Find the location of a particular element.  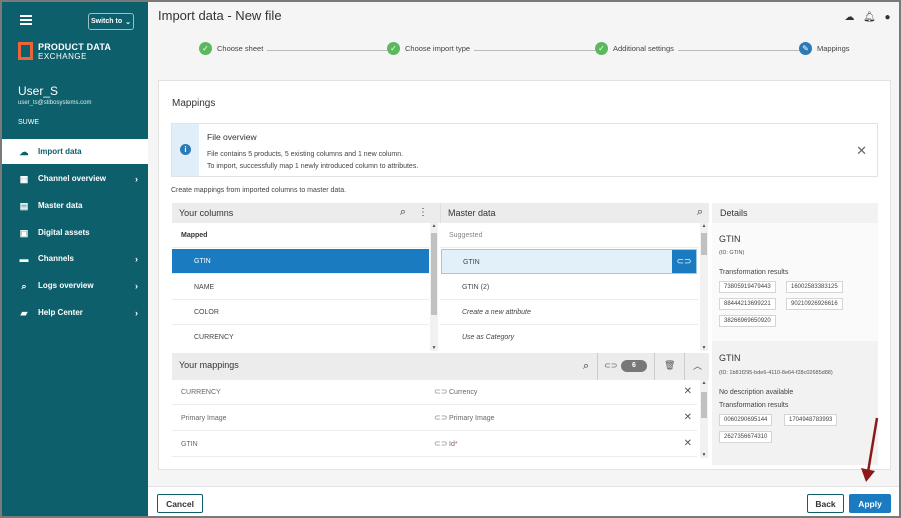

list-item: COLOR is located at coordinates (300, 312).